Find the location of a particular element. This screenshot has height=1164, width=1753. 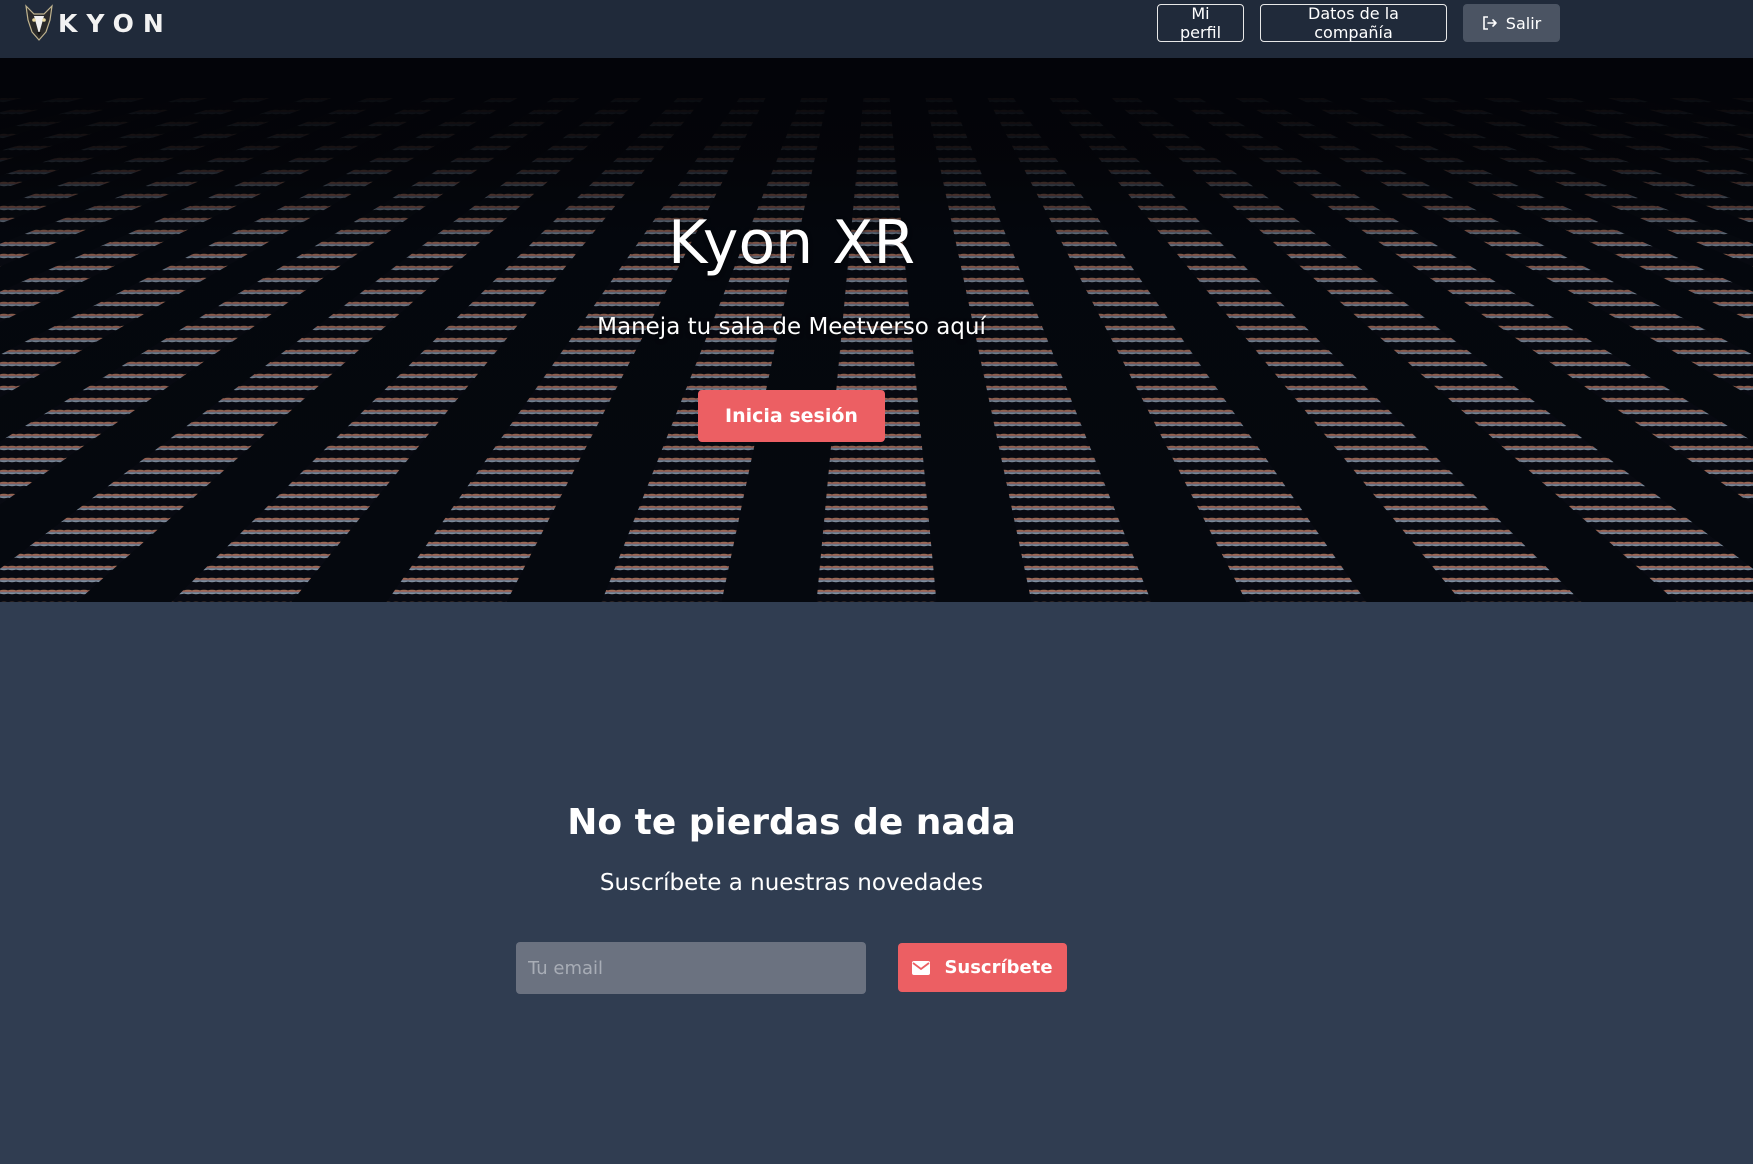

profile-button: Mi perfil is located at coordinates (1200, 23).